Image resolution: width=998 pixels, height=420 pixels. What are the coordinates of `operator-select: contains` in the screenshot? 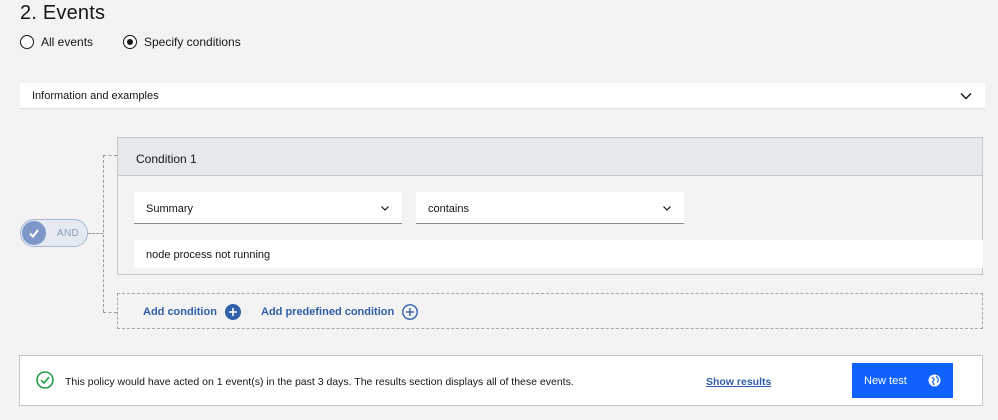 It's located at (550, 208).